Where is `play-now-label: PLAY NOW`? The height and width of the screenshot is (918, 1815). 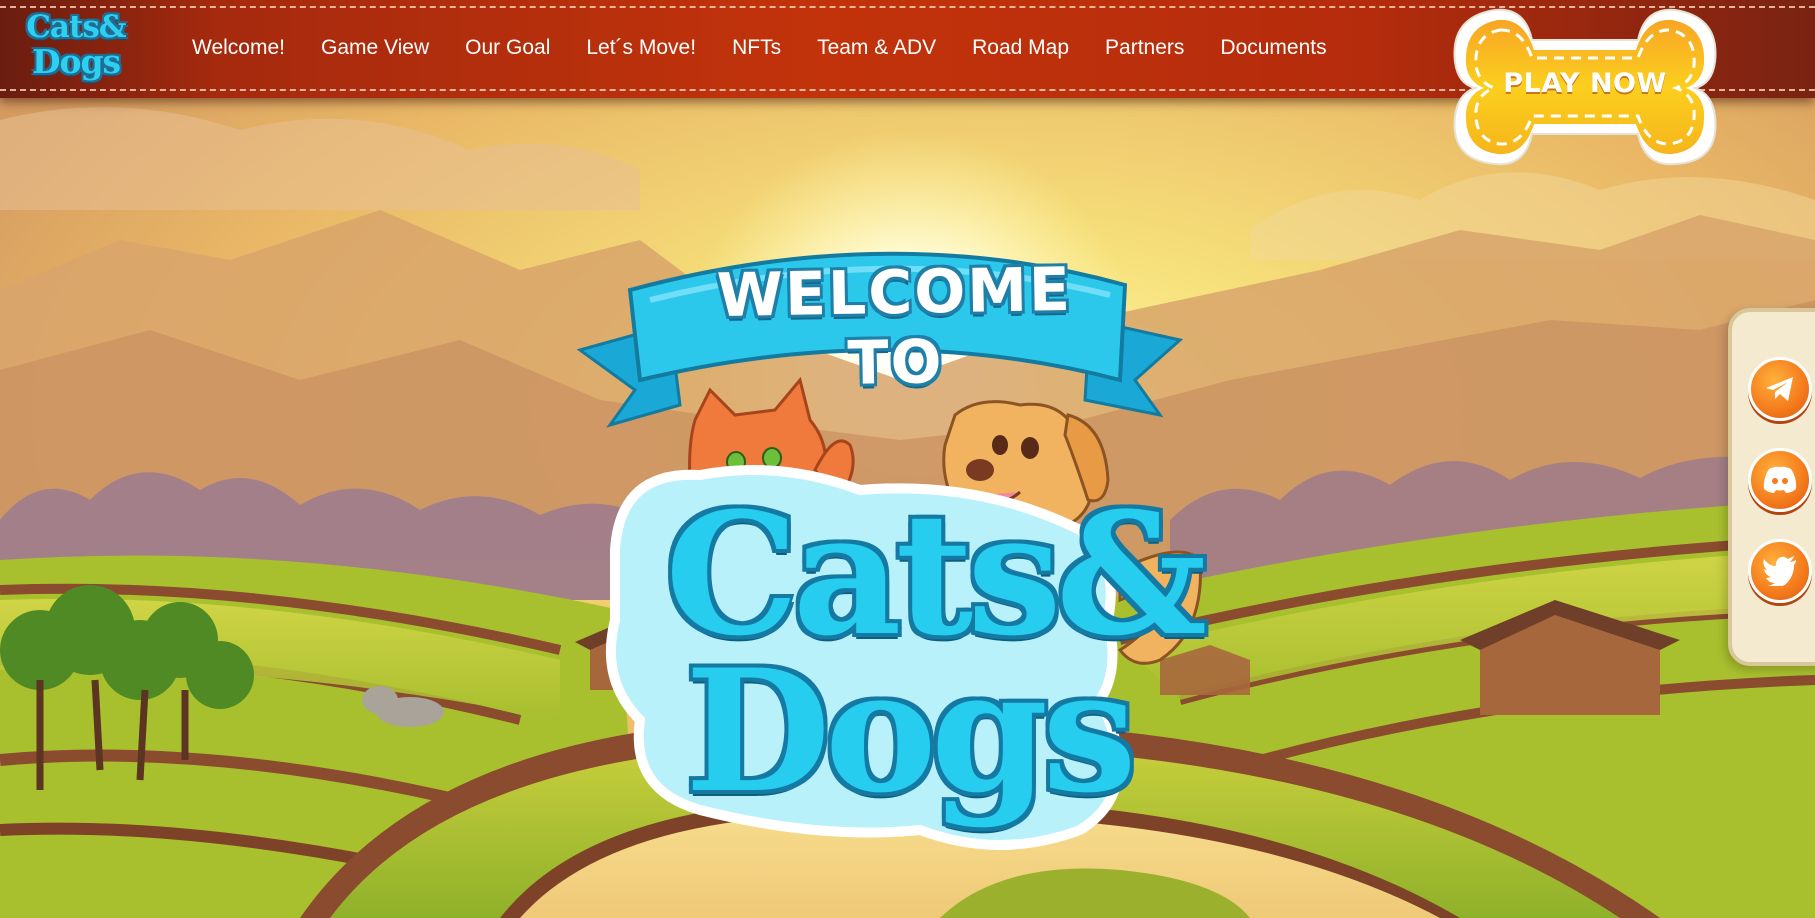 play-now-label: PLAY NOW is located at coordinates (1585, 83).